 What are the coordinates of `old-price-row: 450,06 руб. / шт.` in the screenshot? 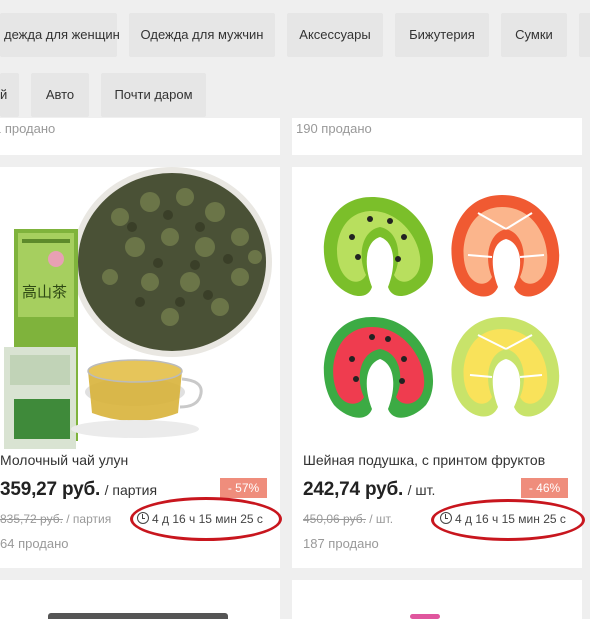 It's located at (348, 519).